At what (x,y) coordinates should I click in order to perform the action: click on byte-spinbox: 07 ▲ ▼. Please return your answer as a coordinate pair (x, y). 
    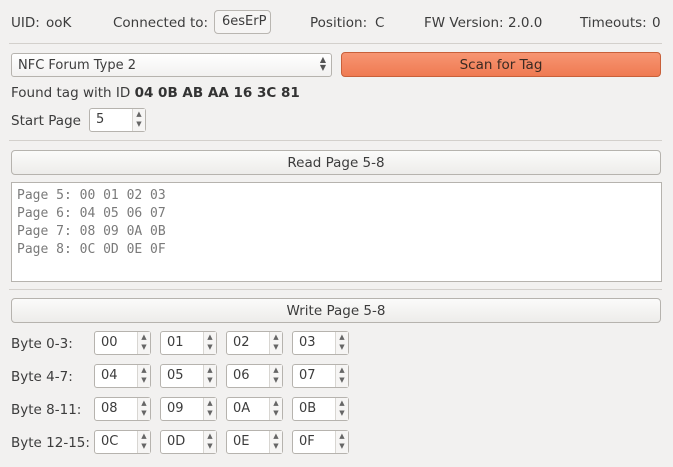
    Looking at the image, I should click on (320, 376).